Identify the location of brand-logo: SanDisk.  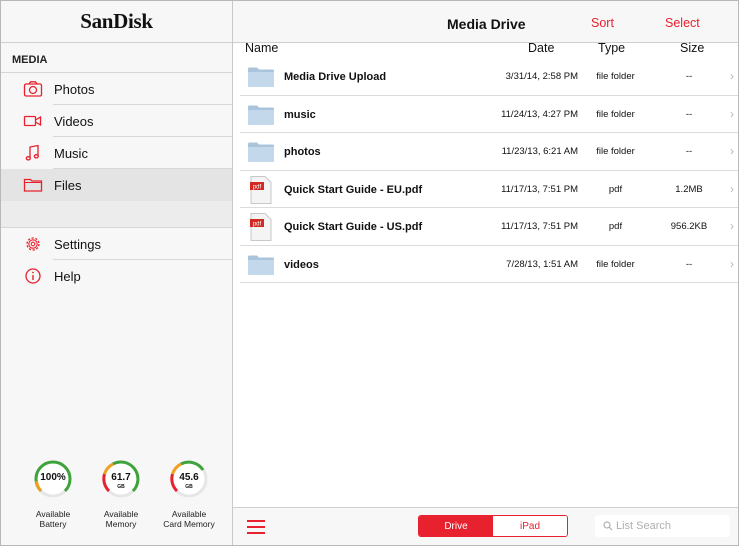
(116, 22).